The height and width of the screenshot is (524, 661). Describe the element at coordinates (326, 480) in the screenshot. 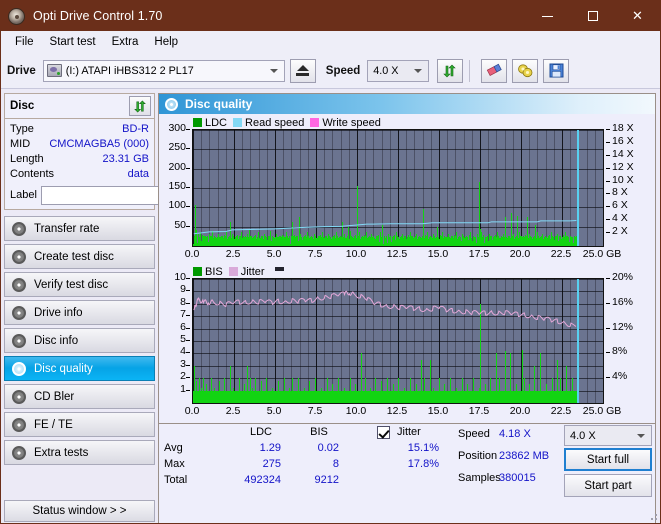

I see `stats-total-bis: 9212` at that location.